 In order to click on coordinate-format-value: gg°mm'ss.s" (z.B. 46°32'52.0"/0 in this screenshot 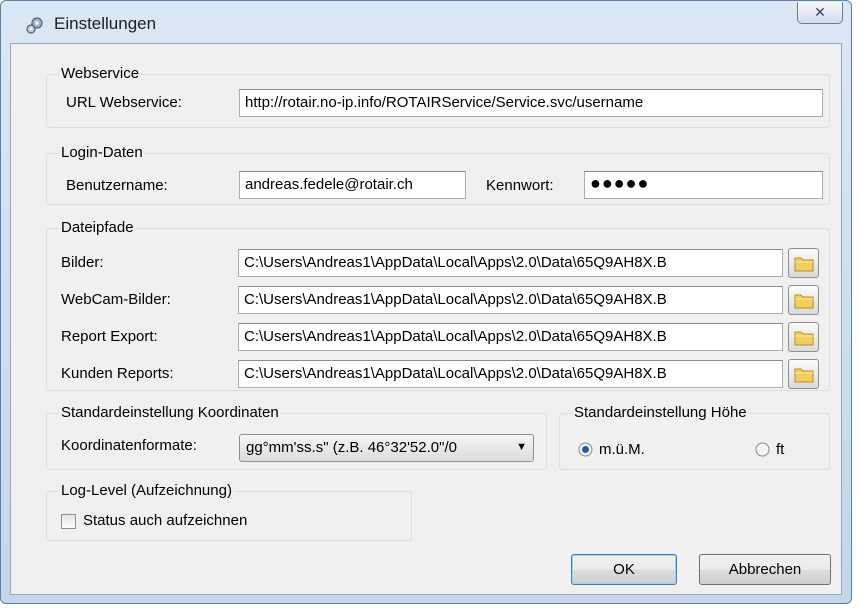, I will do `click(351, 447)`.